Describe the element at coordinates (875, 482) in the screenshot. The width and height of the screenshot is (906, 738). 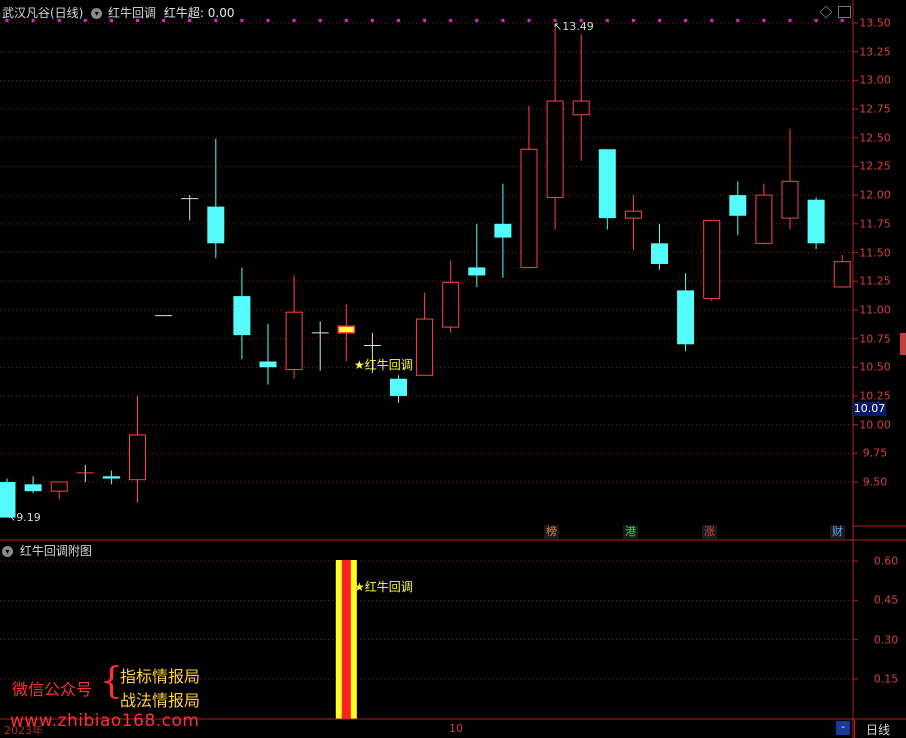
I see `price-tick: 9.50` at that location.